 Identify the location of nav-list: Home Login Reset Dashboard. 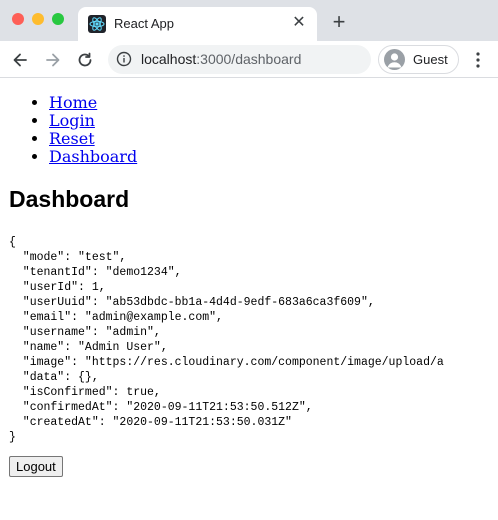
(249, 130).